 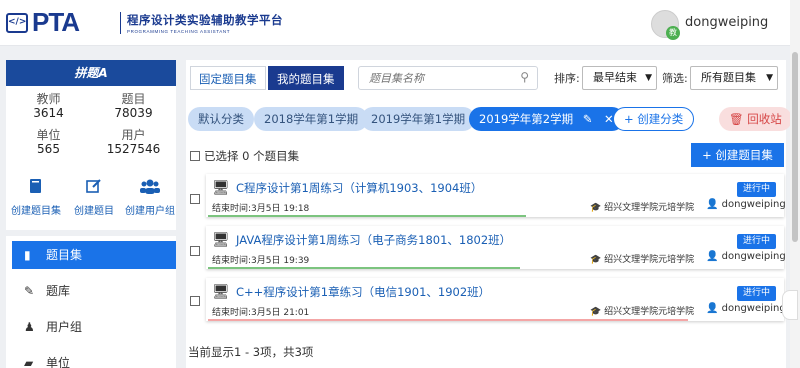 What do you see at coordinates (251, 352) in the screenshot?
I see `pagination-info: 当前显示1 - 3项，共3项` at bounding box center [251, 352].